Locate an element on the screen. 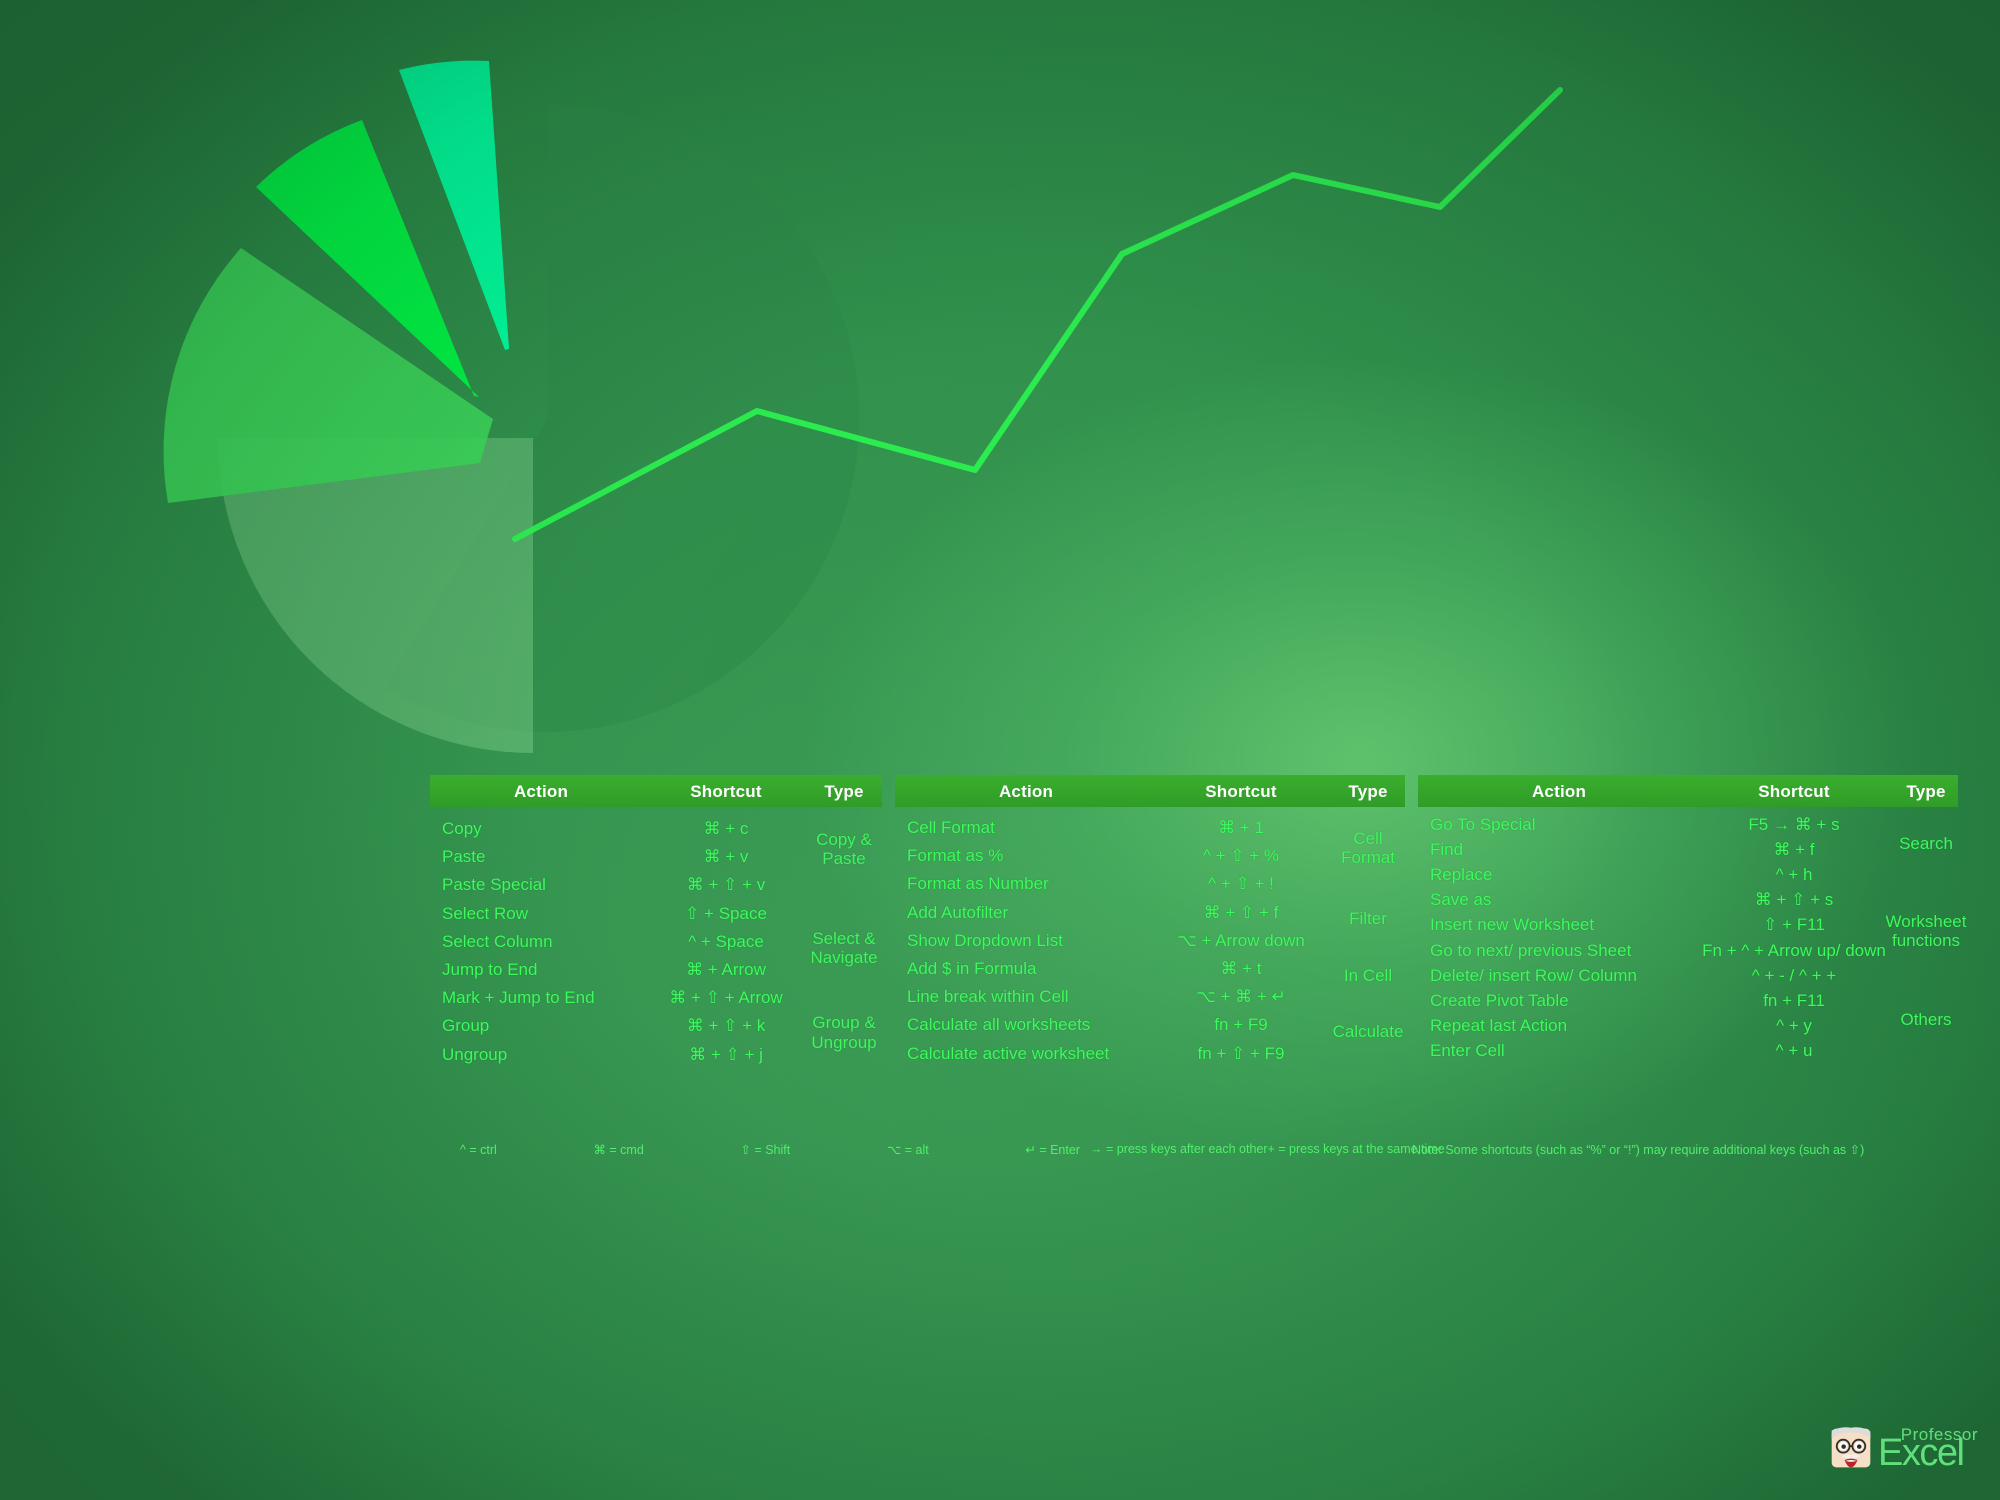 This screenshot has height=1500, width=2000. table-row: Format as % ^ + ⇧ + % is located at coordinates (1150, 856).